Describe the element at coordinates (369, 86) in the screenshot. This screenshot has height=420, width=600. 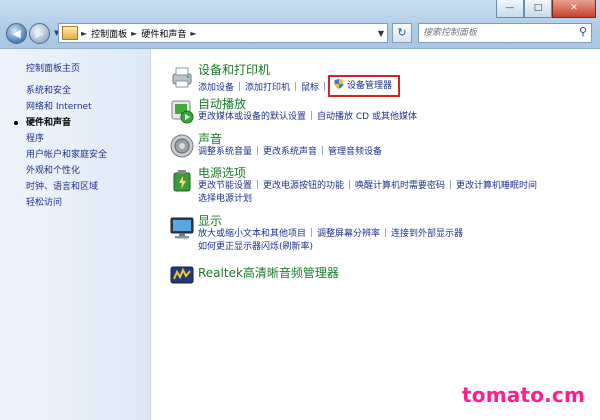
I see `device-manager-link: 设备管理器` at that location.